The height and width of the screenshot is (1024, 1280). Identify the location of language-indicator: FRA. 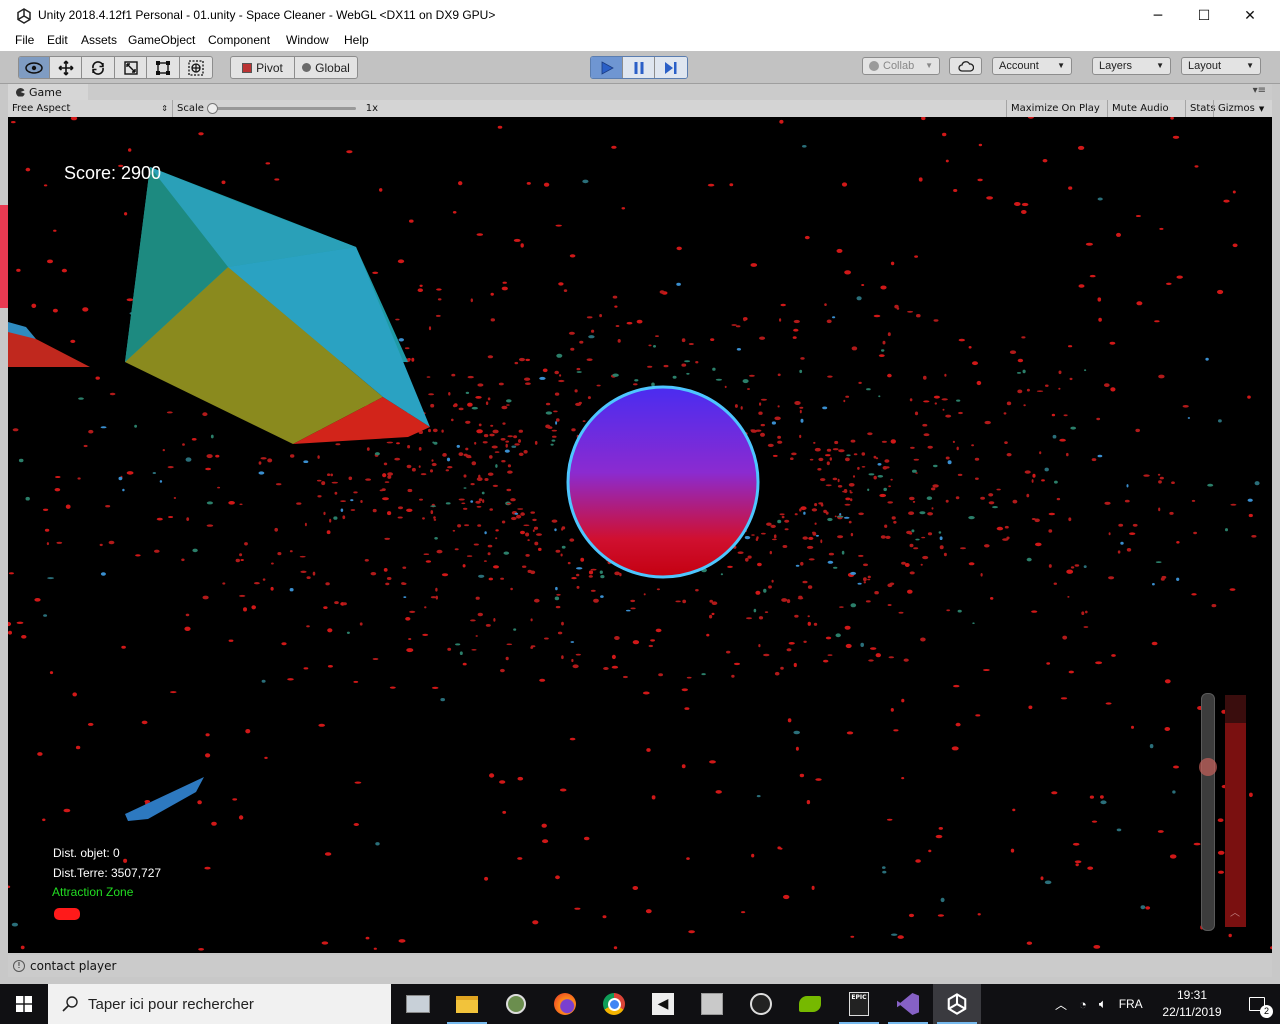
(1131, 1004).